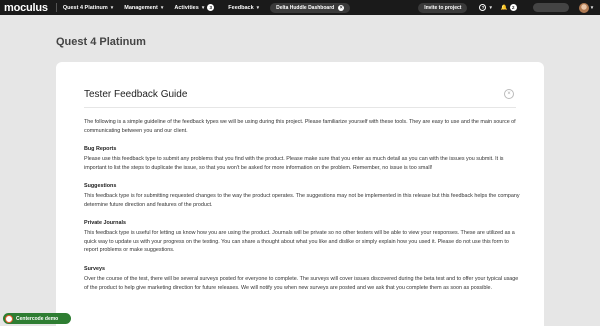 The image size is (600, 326). Describe the element at coordinates (56, 7) in the screenshot. I see `nav-divider` at that location.